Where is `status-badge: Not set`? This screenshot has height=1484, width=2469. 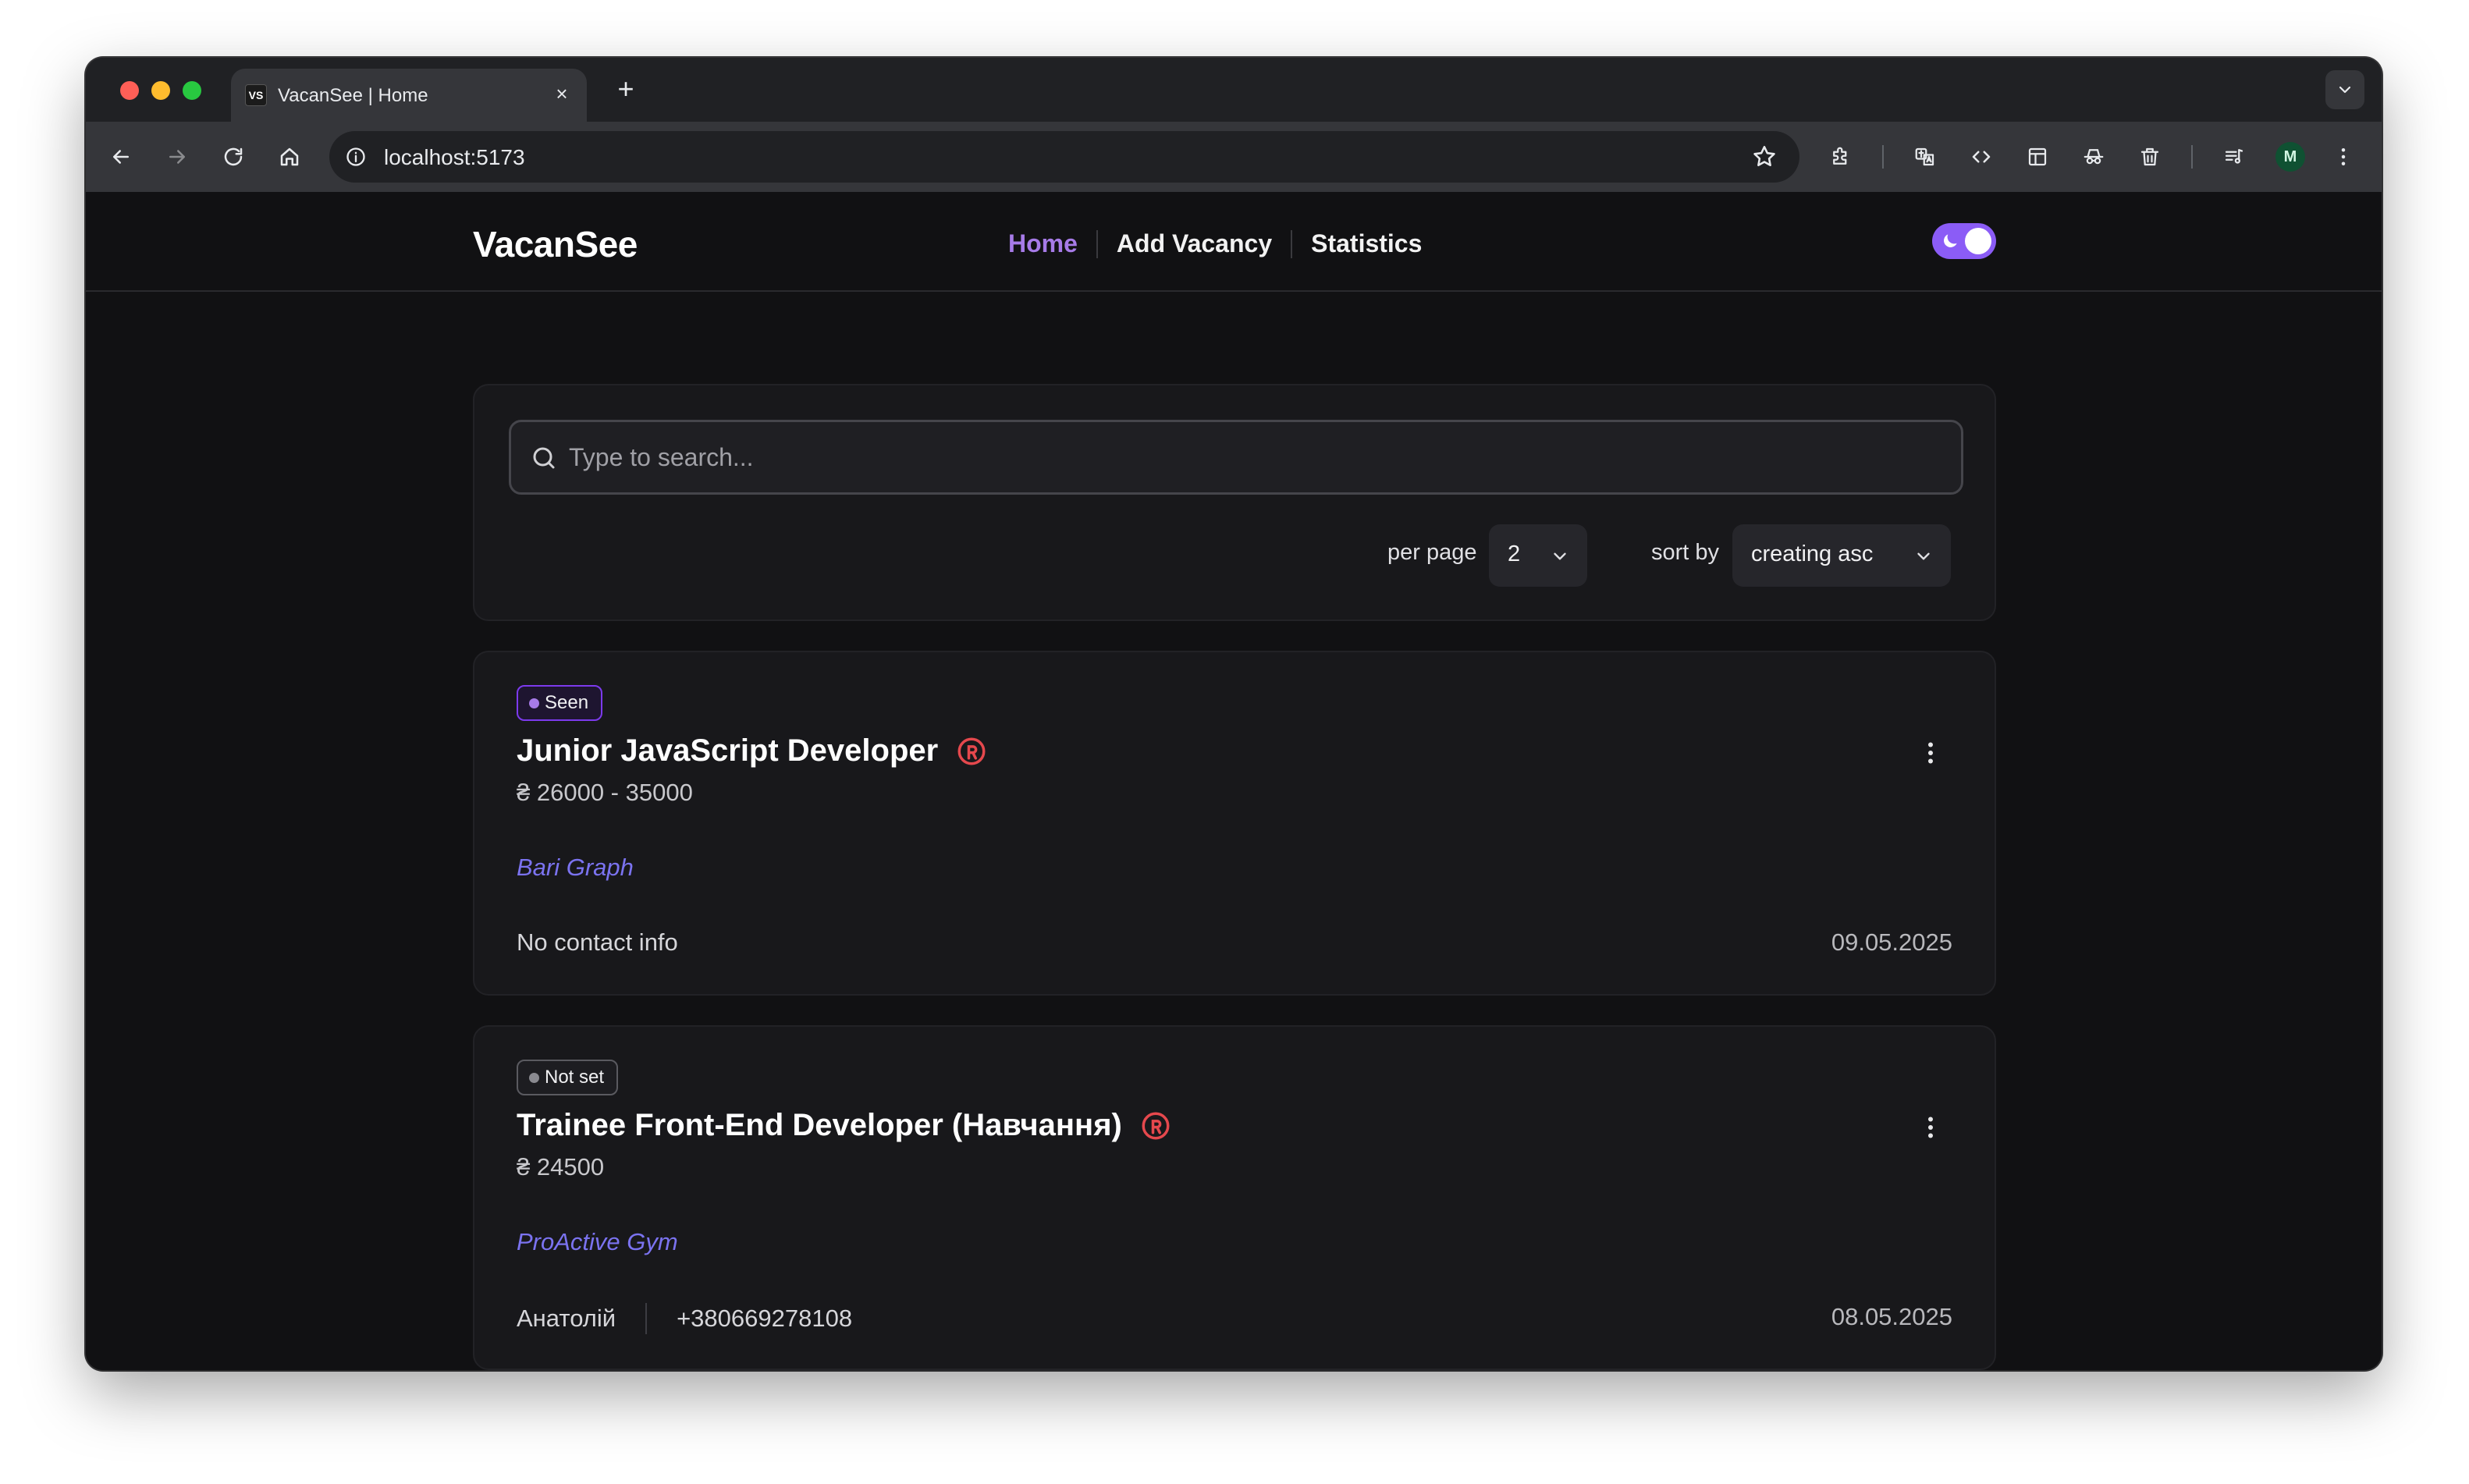
status-badge: Not set is located at coordinates (568, 1078).